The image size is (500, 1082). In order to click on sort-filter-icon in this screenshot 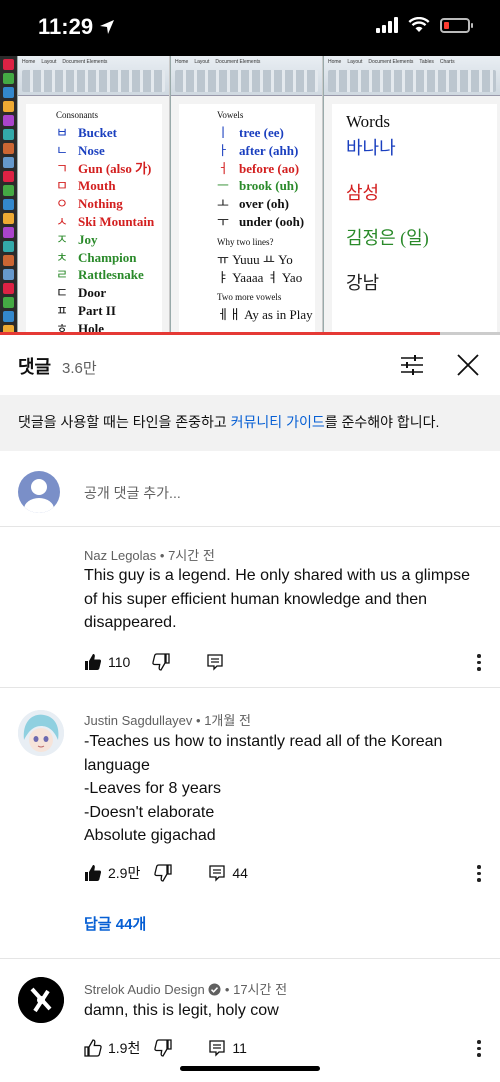, I will do `click(412, 365)`.